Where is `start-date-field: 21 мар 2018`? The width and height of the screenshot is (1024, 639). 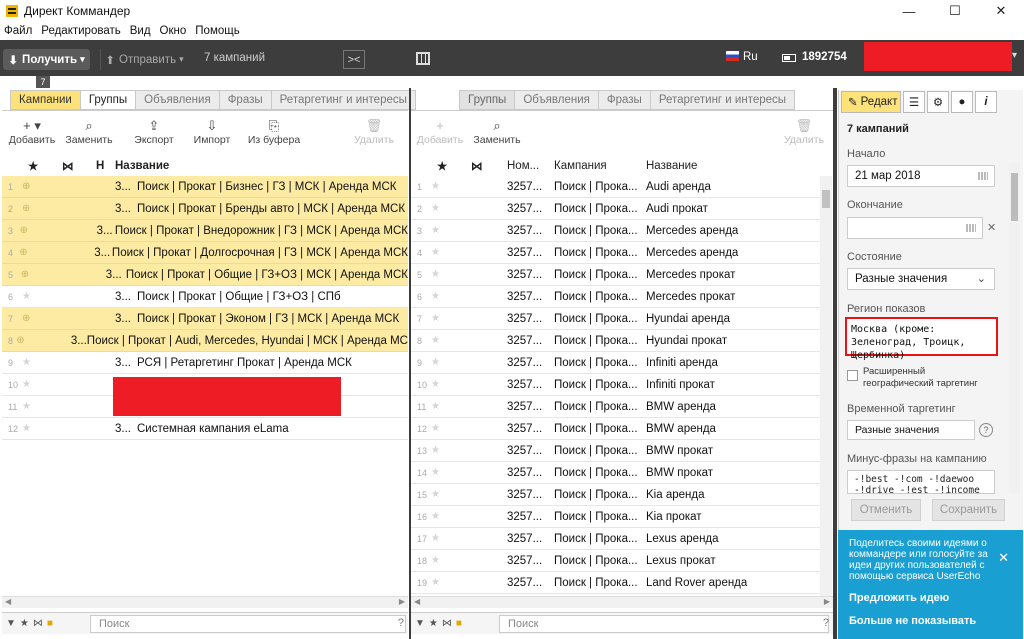 start-date-field: 21 мар 2018 is located at coordinates (921, 176).